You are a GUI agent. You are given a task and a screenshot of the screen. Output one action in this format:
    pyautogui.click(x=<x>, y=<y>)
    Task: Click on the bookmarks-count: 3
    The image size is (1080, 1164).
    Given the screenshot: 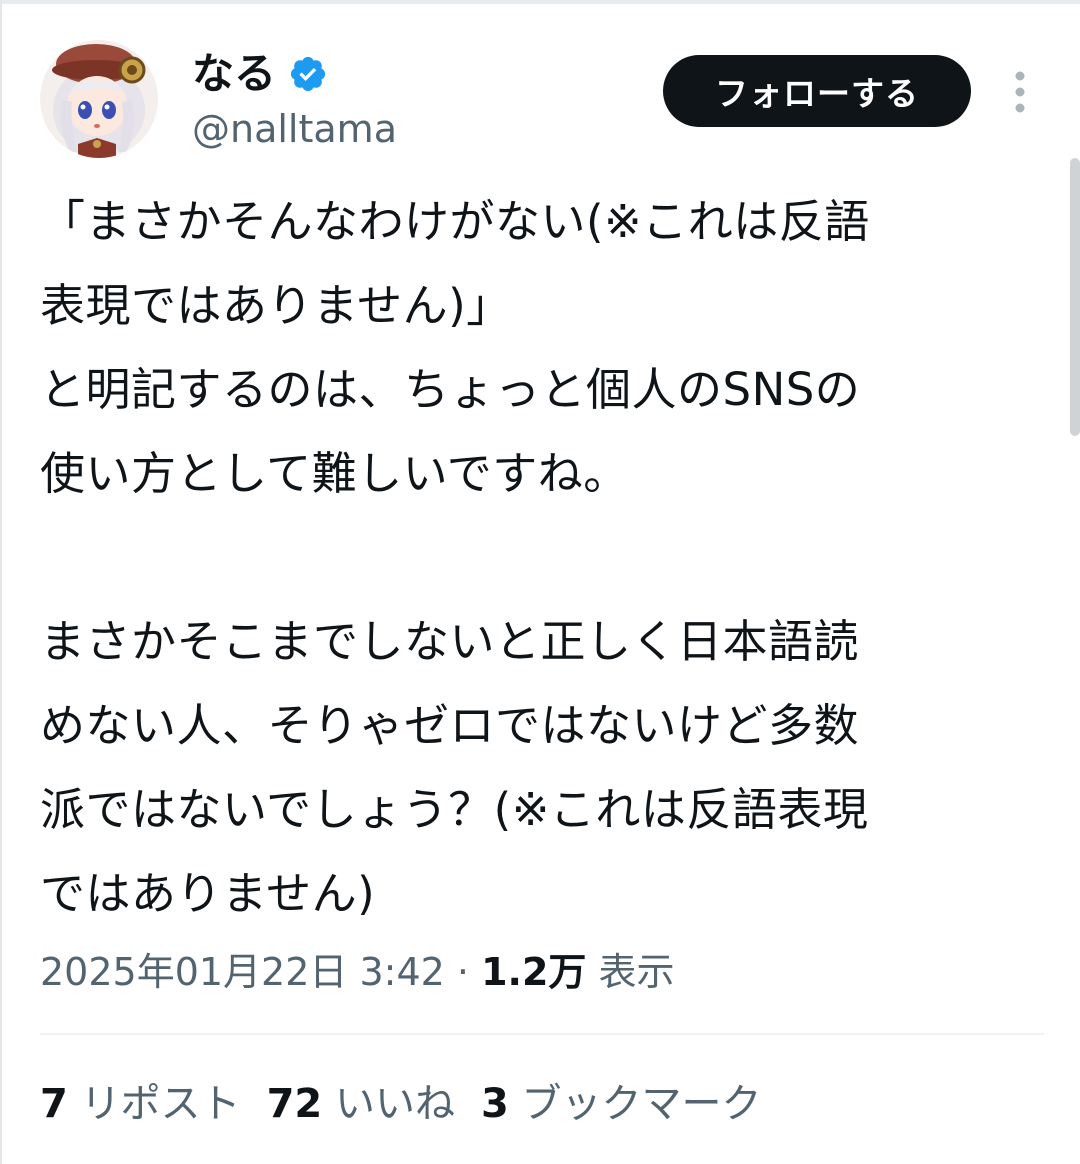 What is the action you would take?
    pyautogui.click(x=494, y=1104)
    